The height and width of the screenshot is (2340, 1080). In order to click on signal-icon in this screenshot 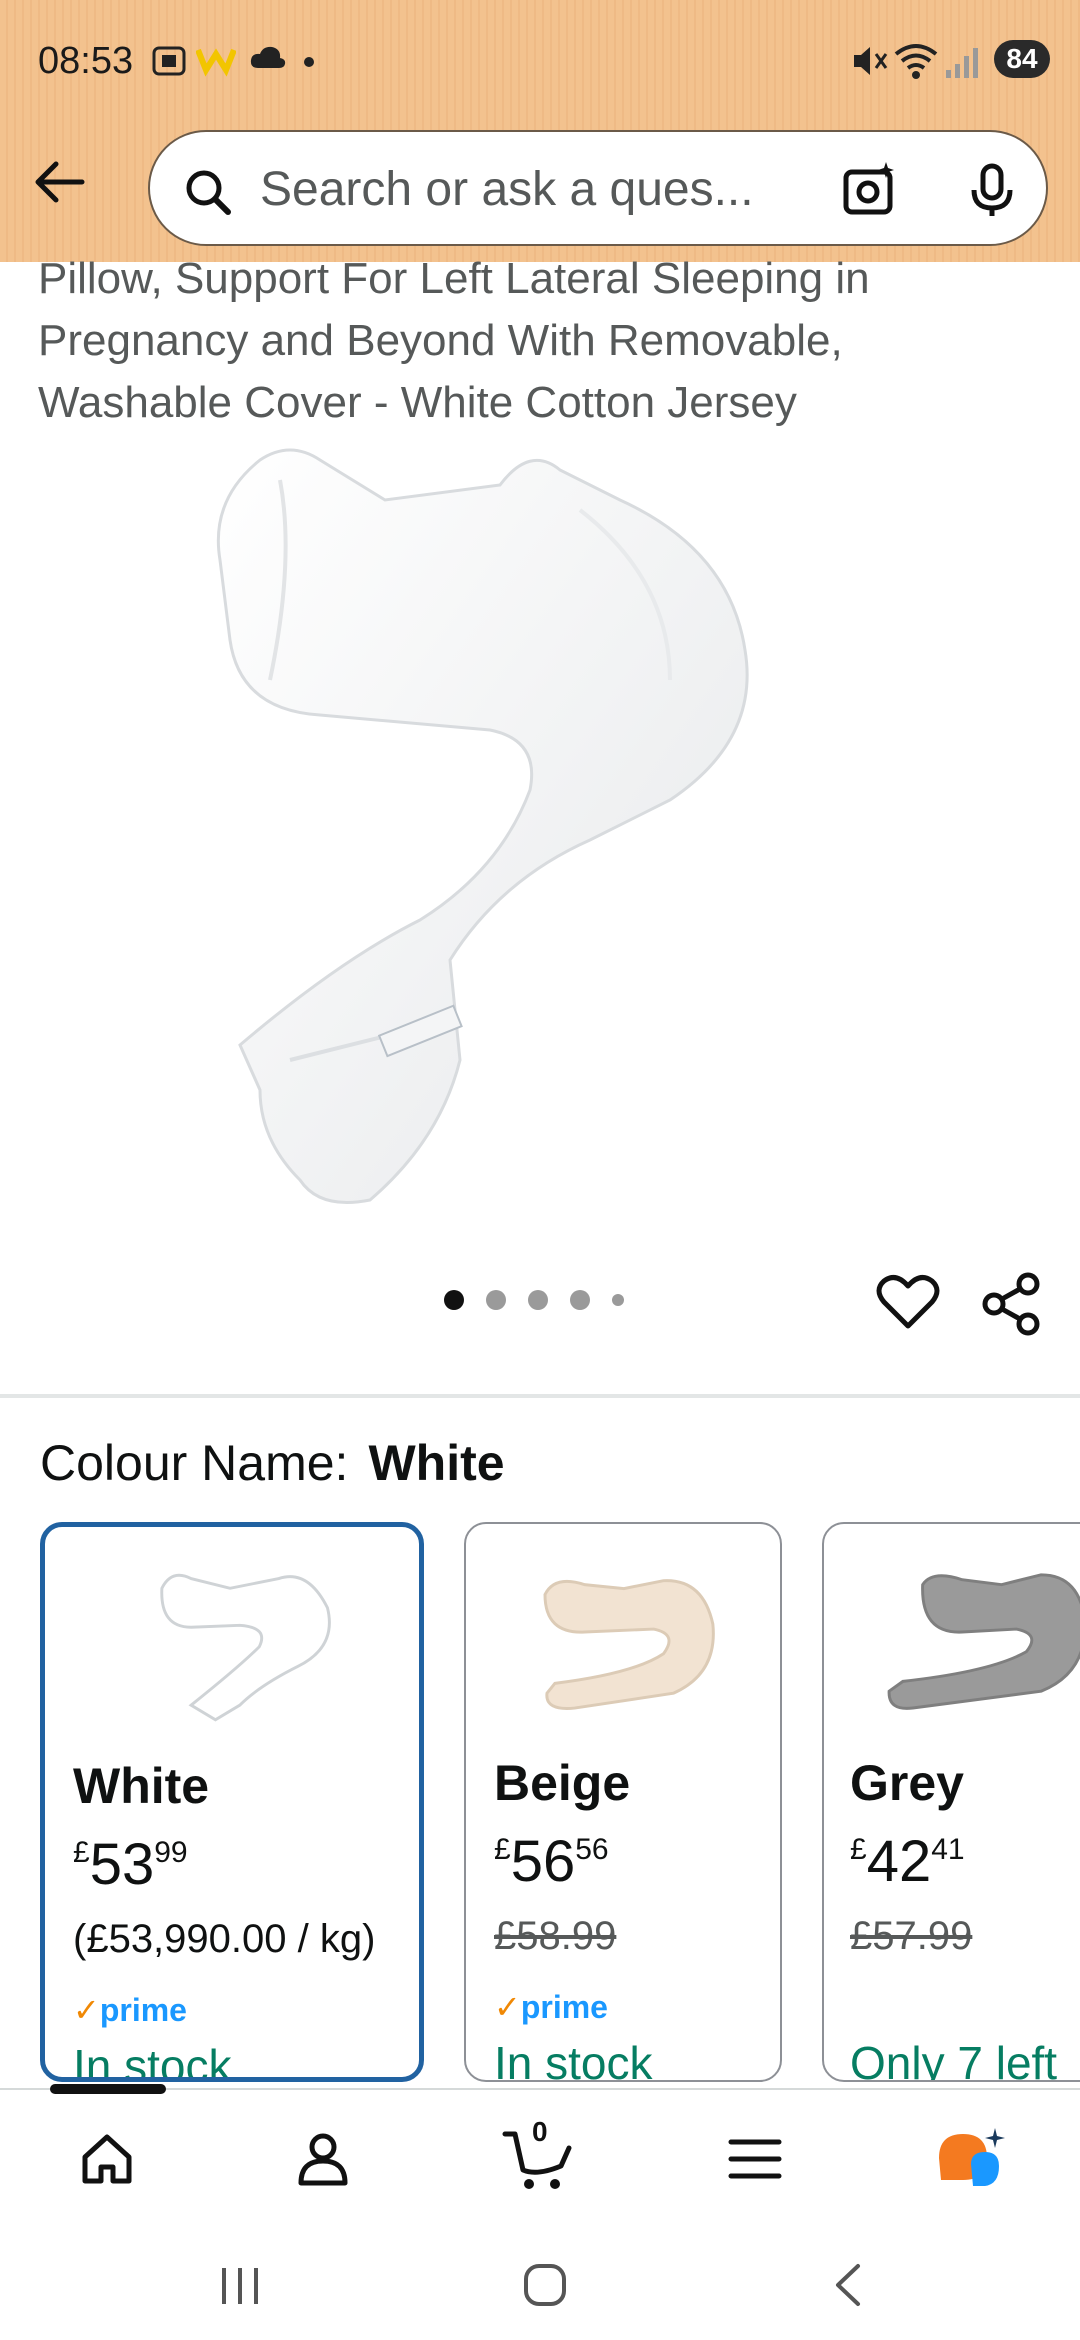, I will do `click(962, 63)`.